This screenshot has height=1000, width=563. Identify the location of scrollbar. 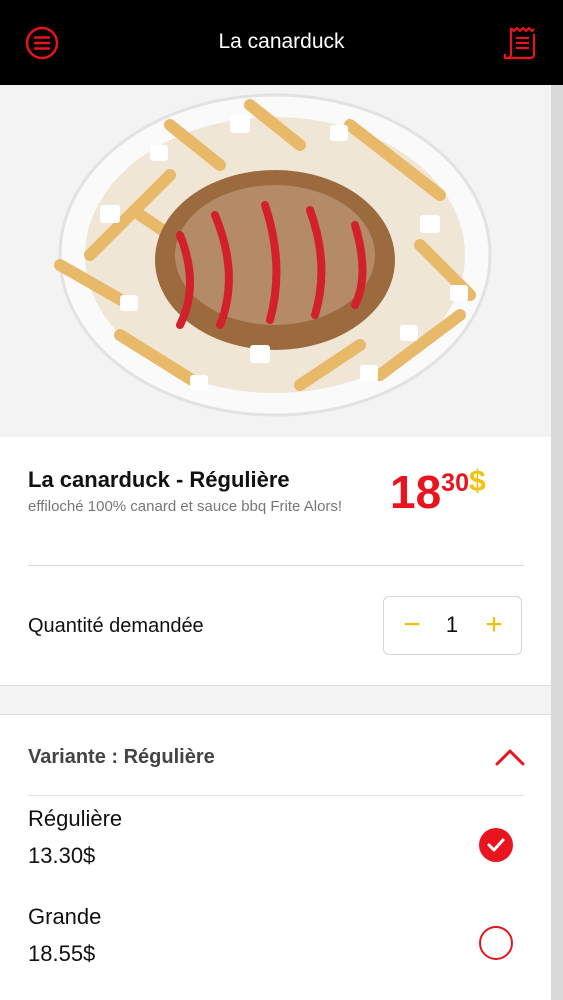
(557, 542).